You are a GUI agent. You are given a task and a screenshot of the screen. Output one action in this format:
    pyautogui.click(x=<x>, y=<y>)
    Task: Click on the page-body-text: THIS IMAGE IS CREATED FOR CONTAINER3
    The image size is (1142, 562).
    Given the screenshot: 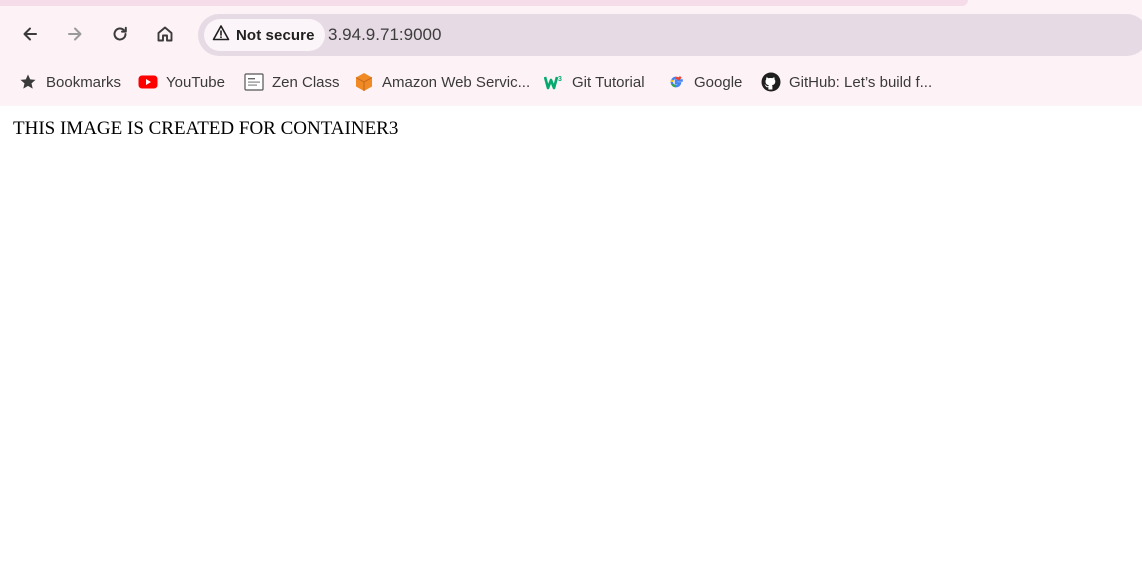 What is the action you would take?
    pyautogui.click(x=206, y=128)
    